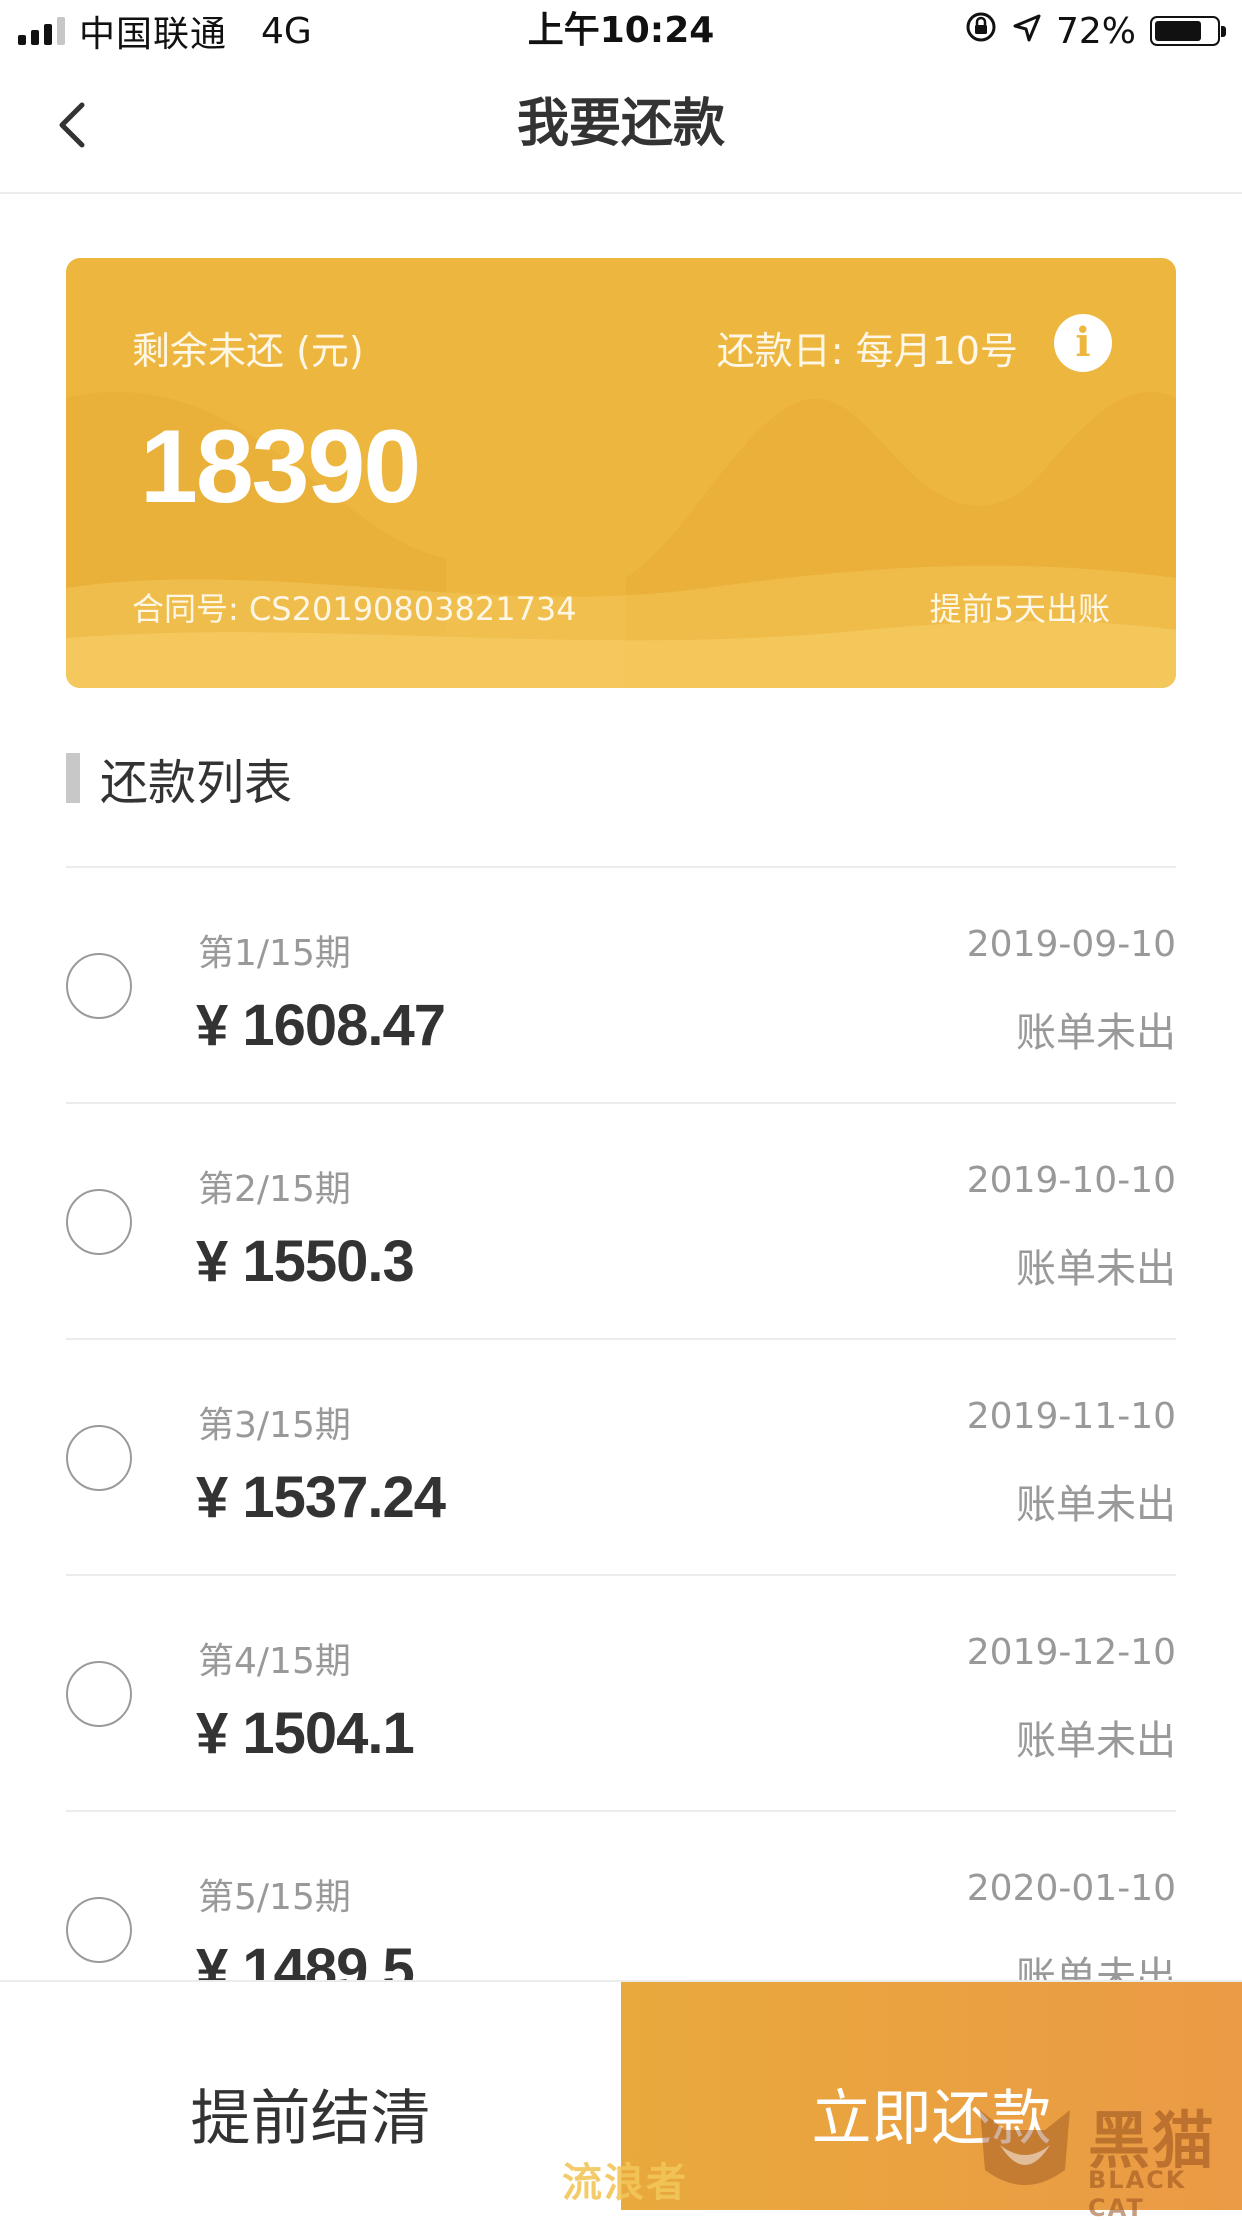 This screenshot has height=2222, width=1242. I want to click on due-date: 2019-09-10, so click(1071, 944).